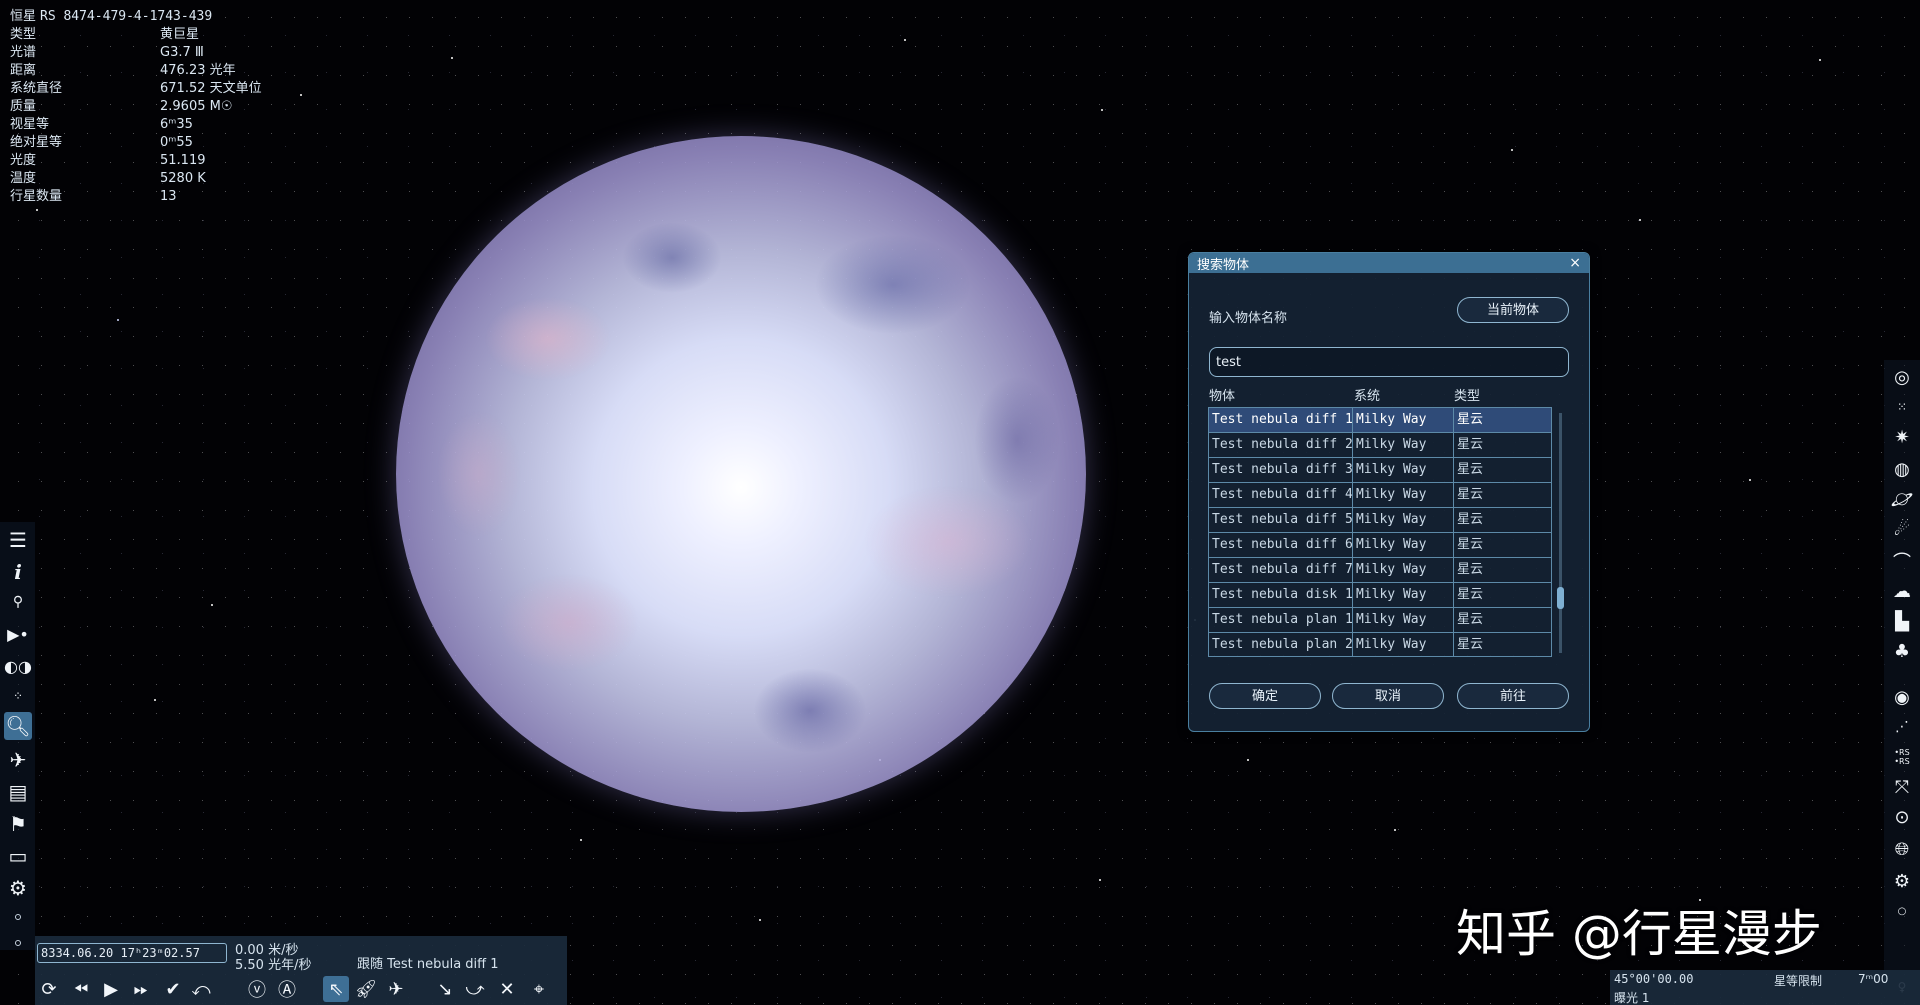 The image size is (1920, 1005). Describe the element at coordinates (1902, 377) in the screenshot. I see `galaxies-icon: ◎` at that location.